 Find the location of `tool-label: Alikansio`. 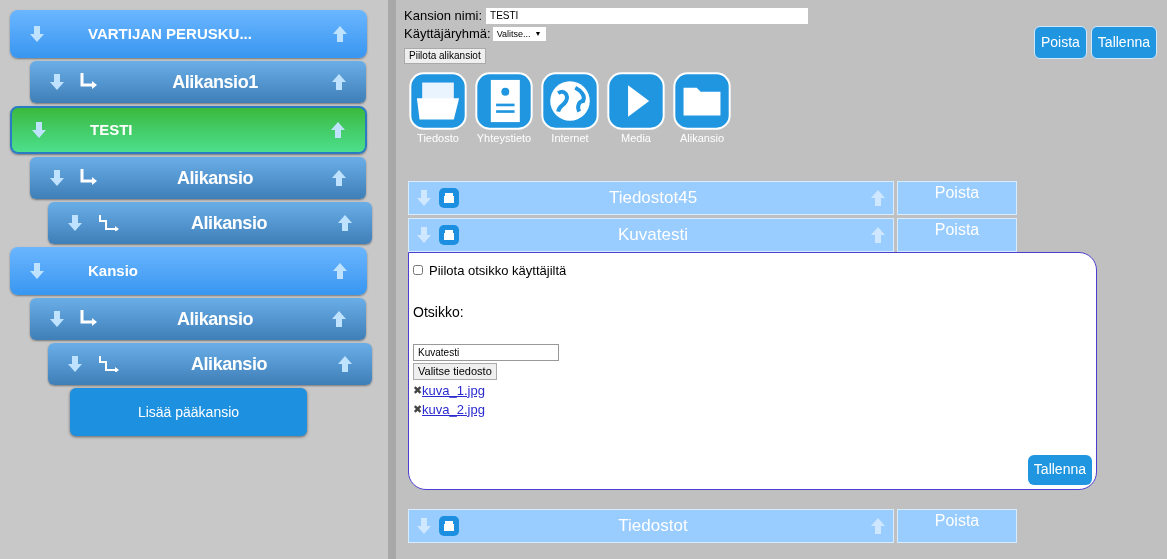

tool-label: Alikansio is located at coordinates (702, 138).